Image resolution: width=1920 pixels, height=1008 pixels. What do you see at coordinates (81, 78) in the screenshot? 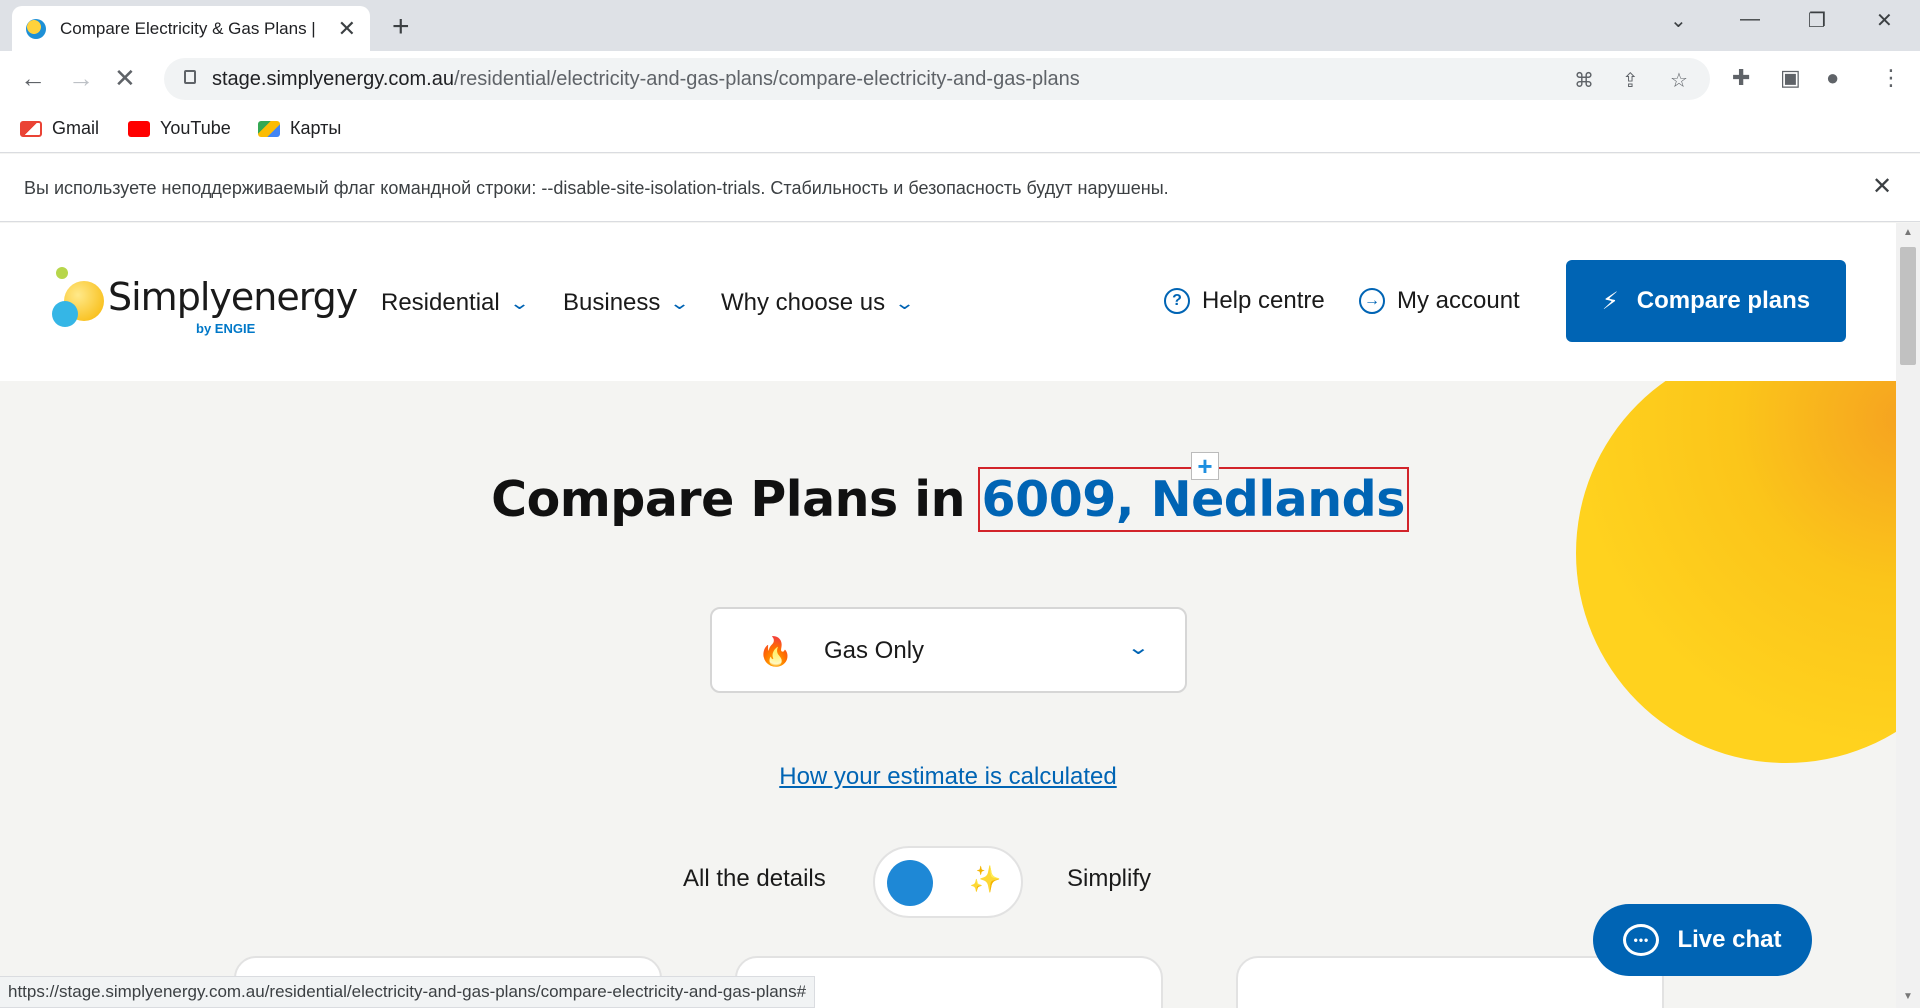
I see `forward-arrow-icon: →` at bounding box center [81, 78].